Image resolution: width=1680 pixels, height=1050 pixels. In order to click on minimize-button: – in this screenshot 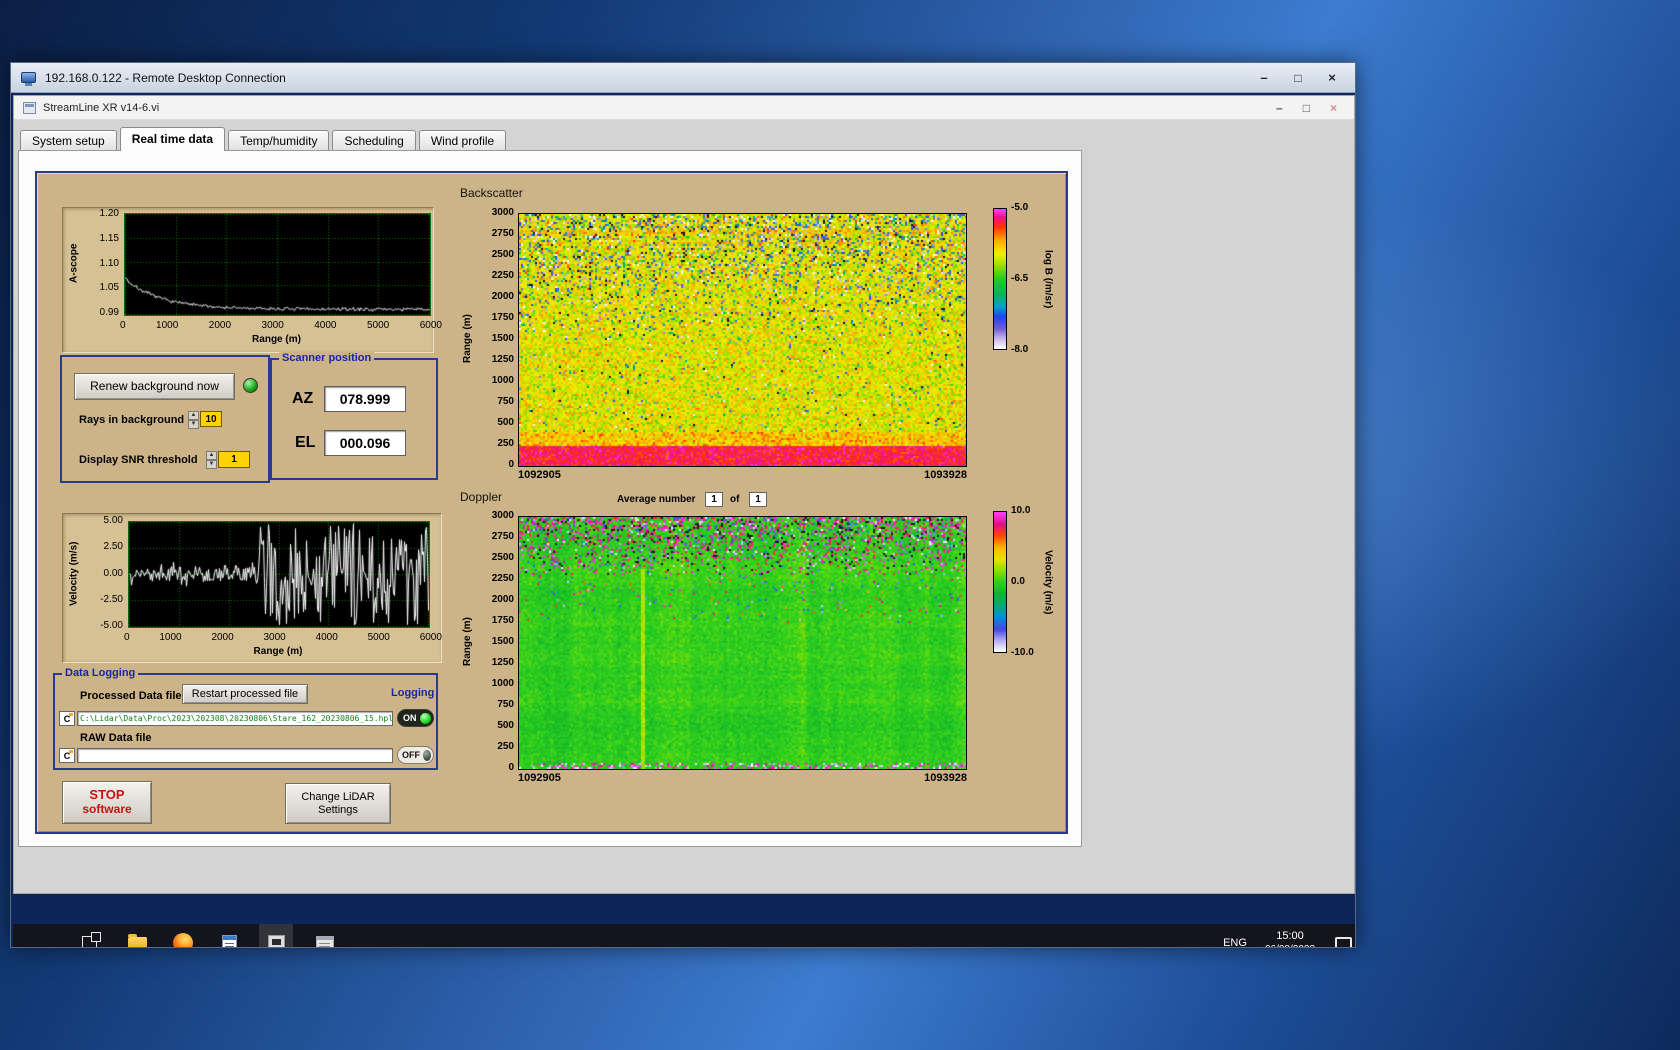, I will do `click(1264, 78)`.